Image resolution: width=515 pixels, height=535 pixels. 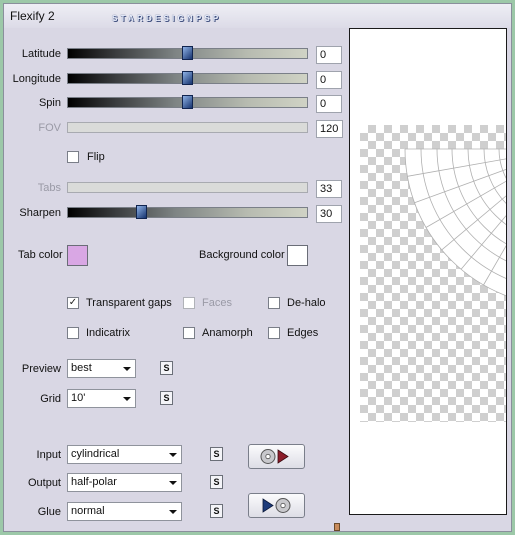 What do you see at coordinates (41, 369) in the screenshot?
I see `preview-label: Preview` at bounding box center [41, 369].